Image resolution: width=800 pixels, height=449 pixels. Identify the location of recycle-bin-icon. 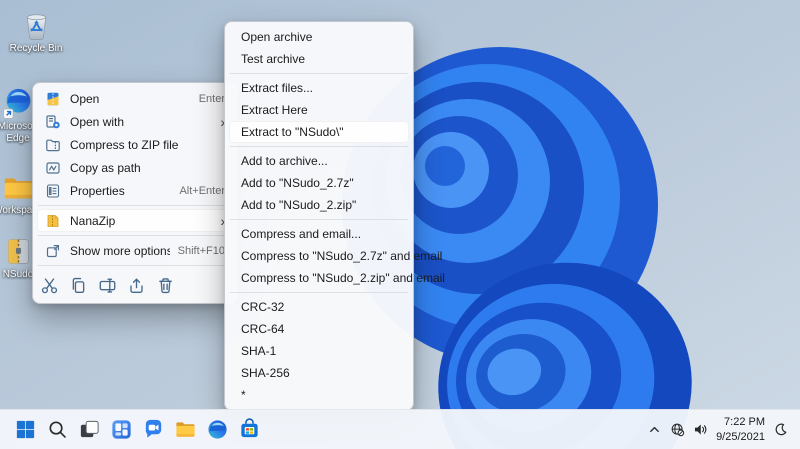
(36, 25).